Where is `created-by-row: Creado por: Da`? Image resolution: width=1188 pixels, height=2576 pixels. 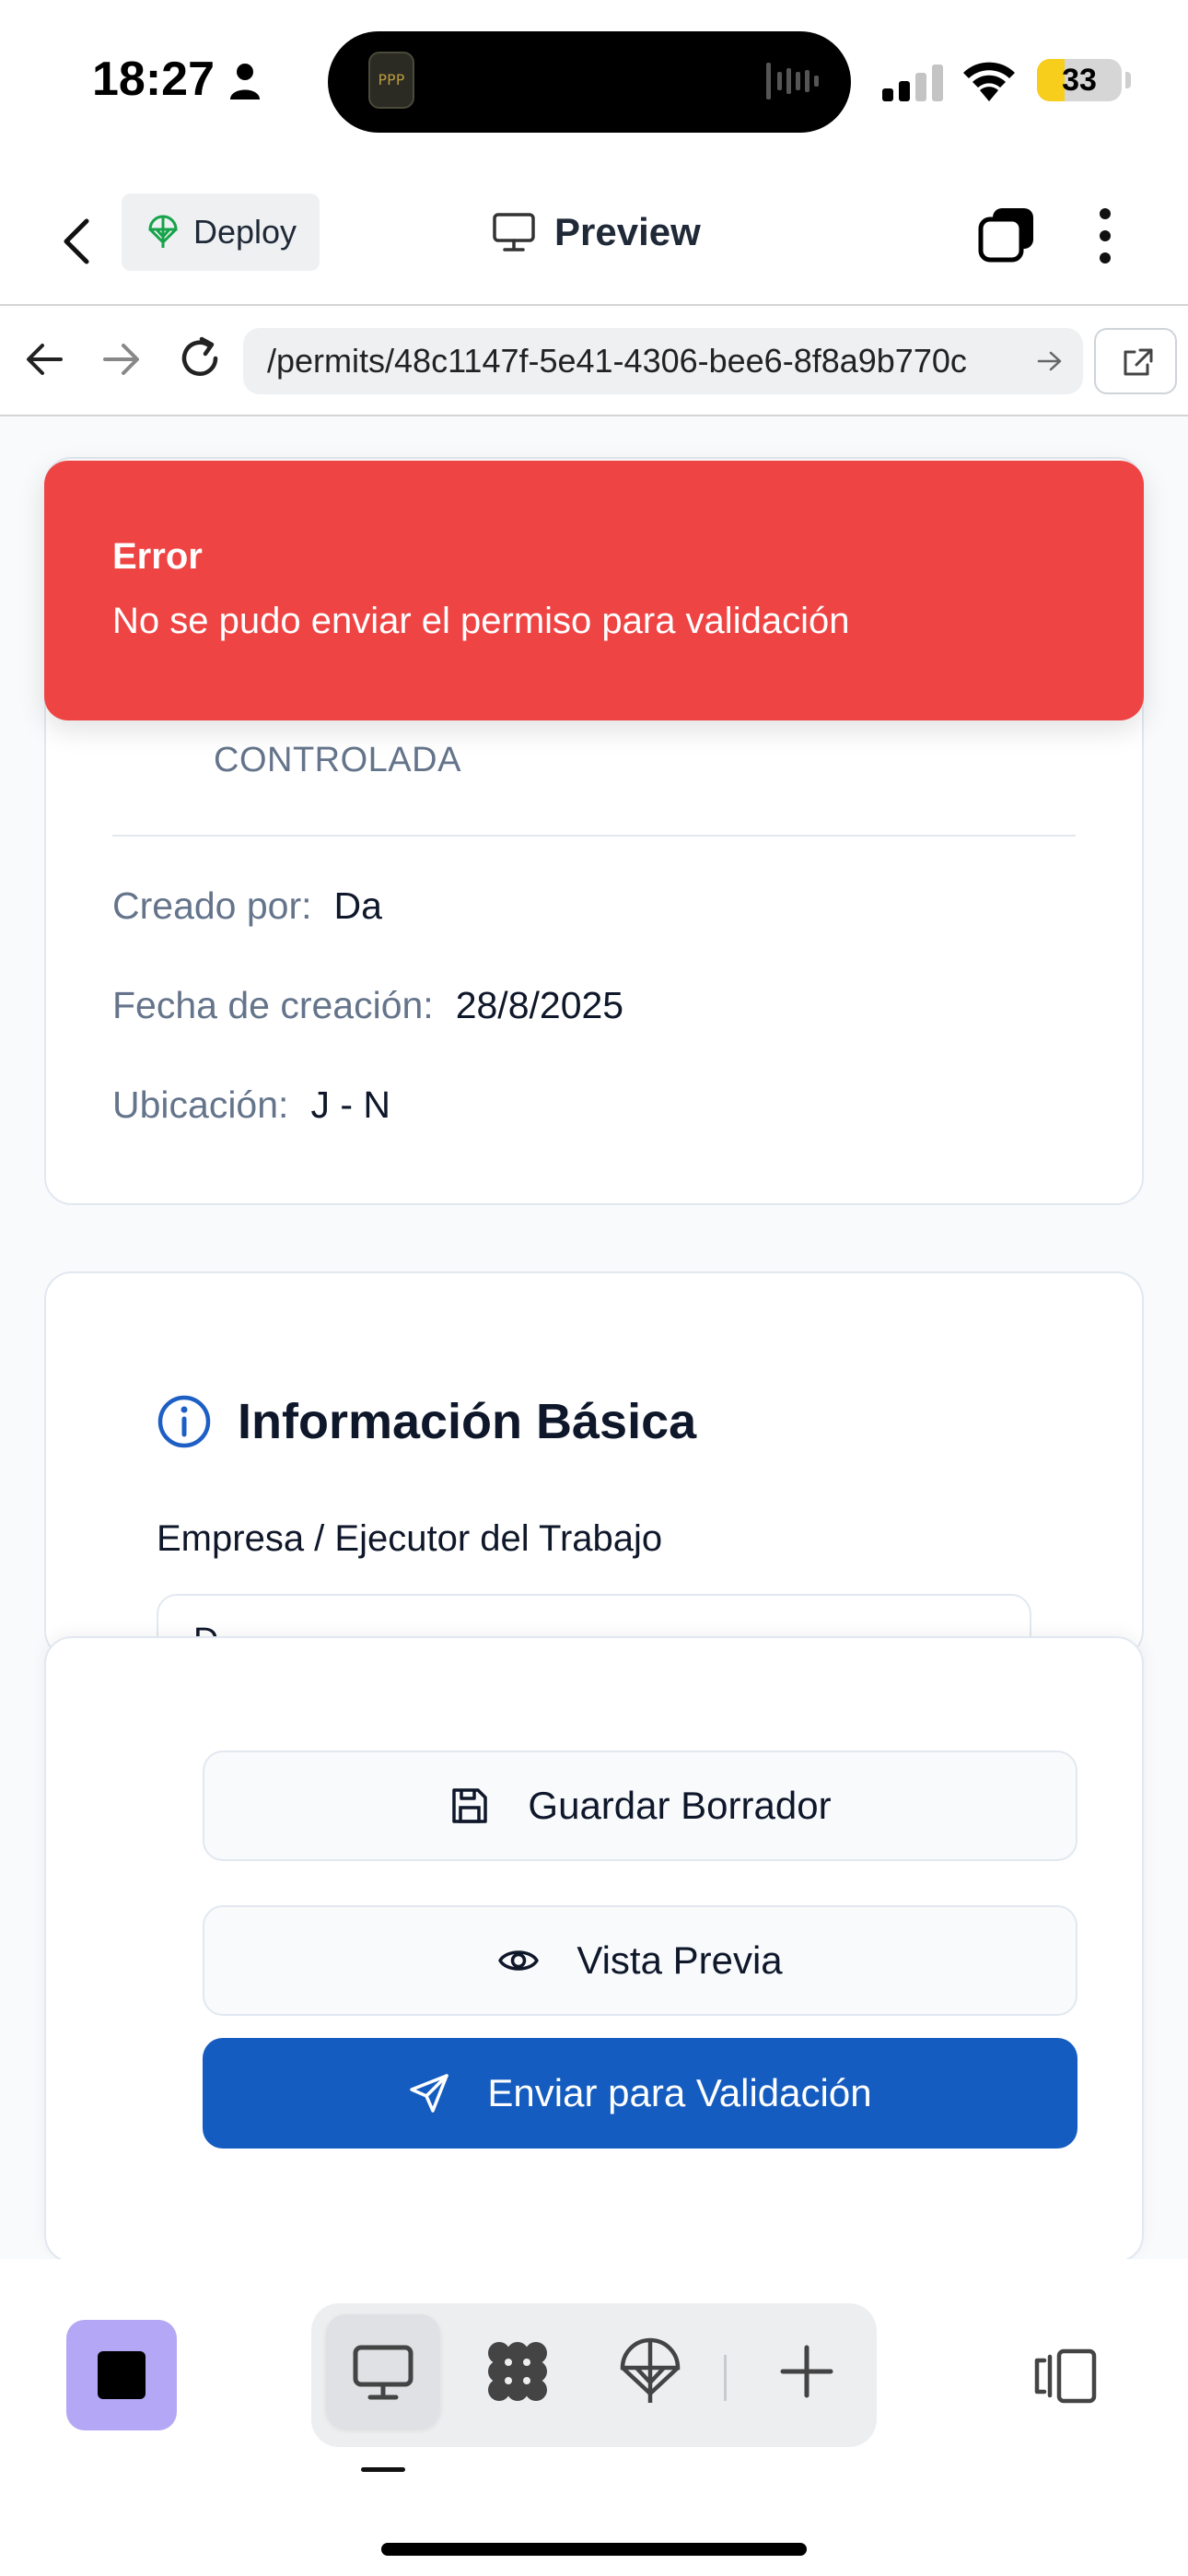
created-by-row: Creado por: Da is located at coordinates (247, 906).